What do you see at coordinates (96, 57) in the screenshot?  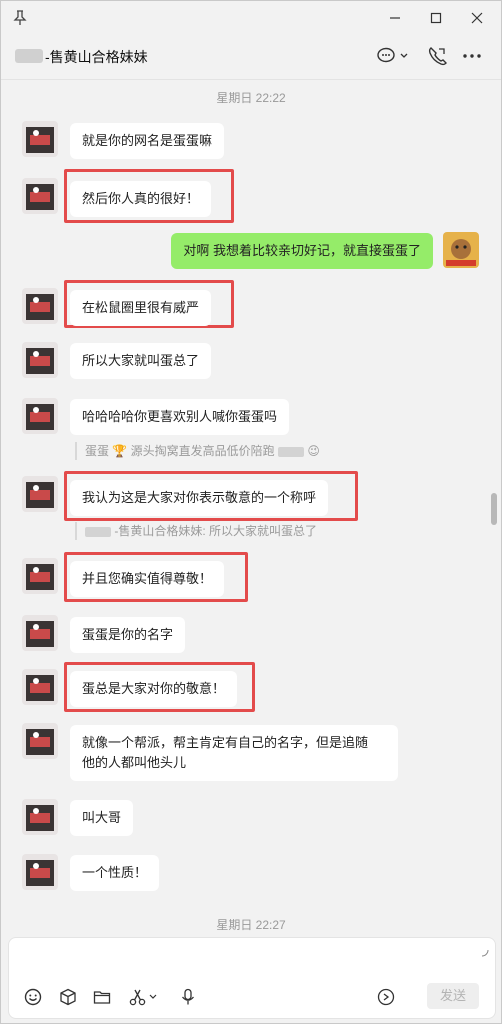 I see `chat-title: -售黄山合格妹妹` at bounding box center [96, 57].